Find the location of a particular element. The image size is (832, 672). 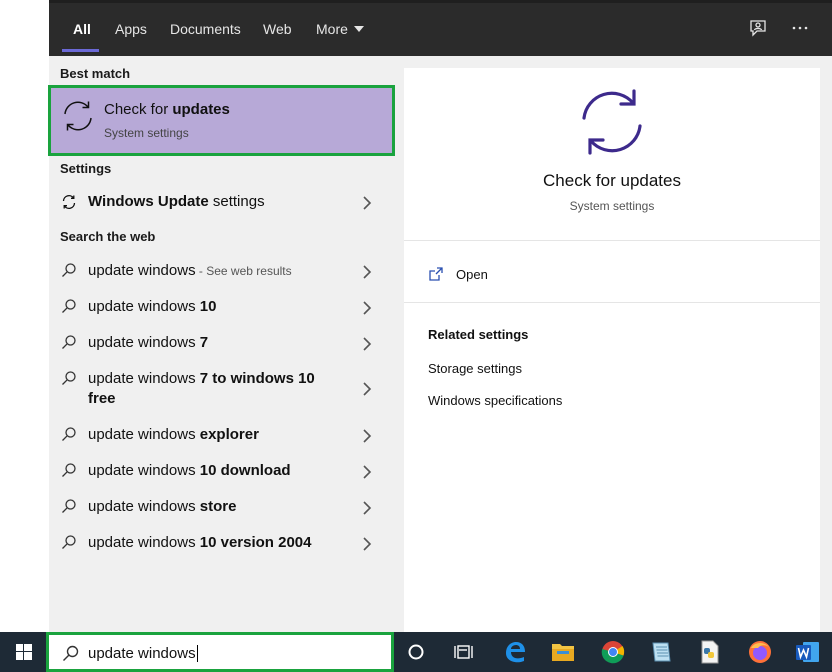

web-result-row: update windows 10 download is located at coordinates (226, 471).